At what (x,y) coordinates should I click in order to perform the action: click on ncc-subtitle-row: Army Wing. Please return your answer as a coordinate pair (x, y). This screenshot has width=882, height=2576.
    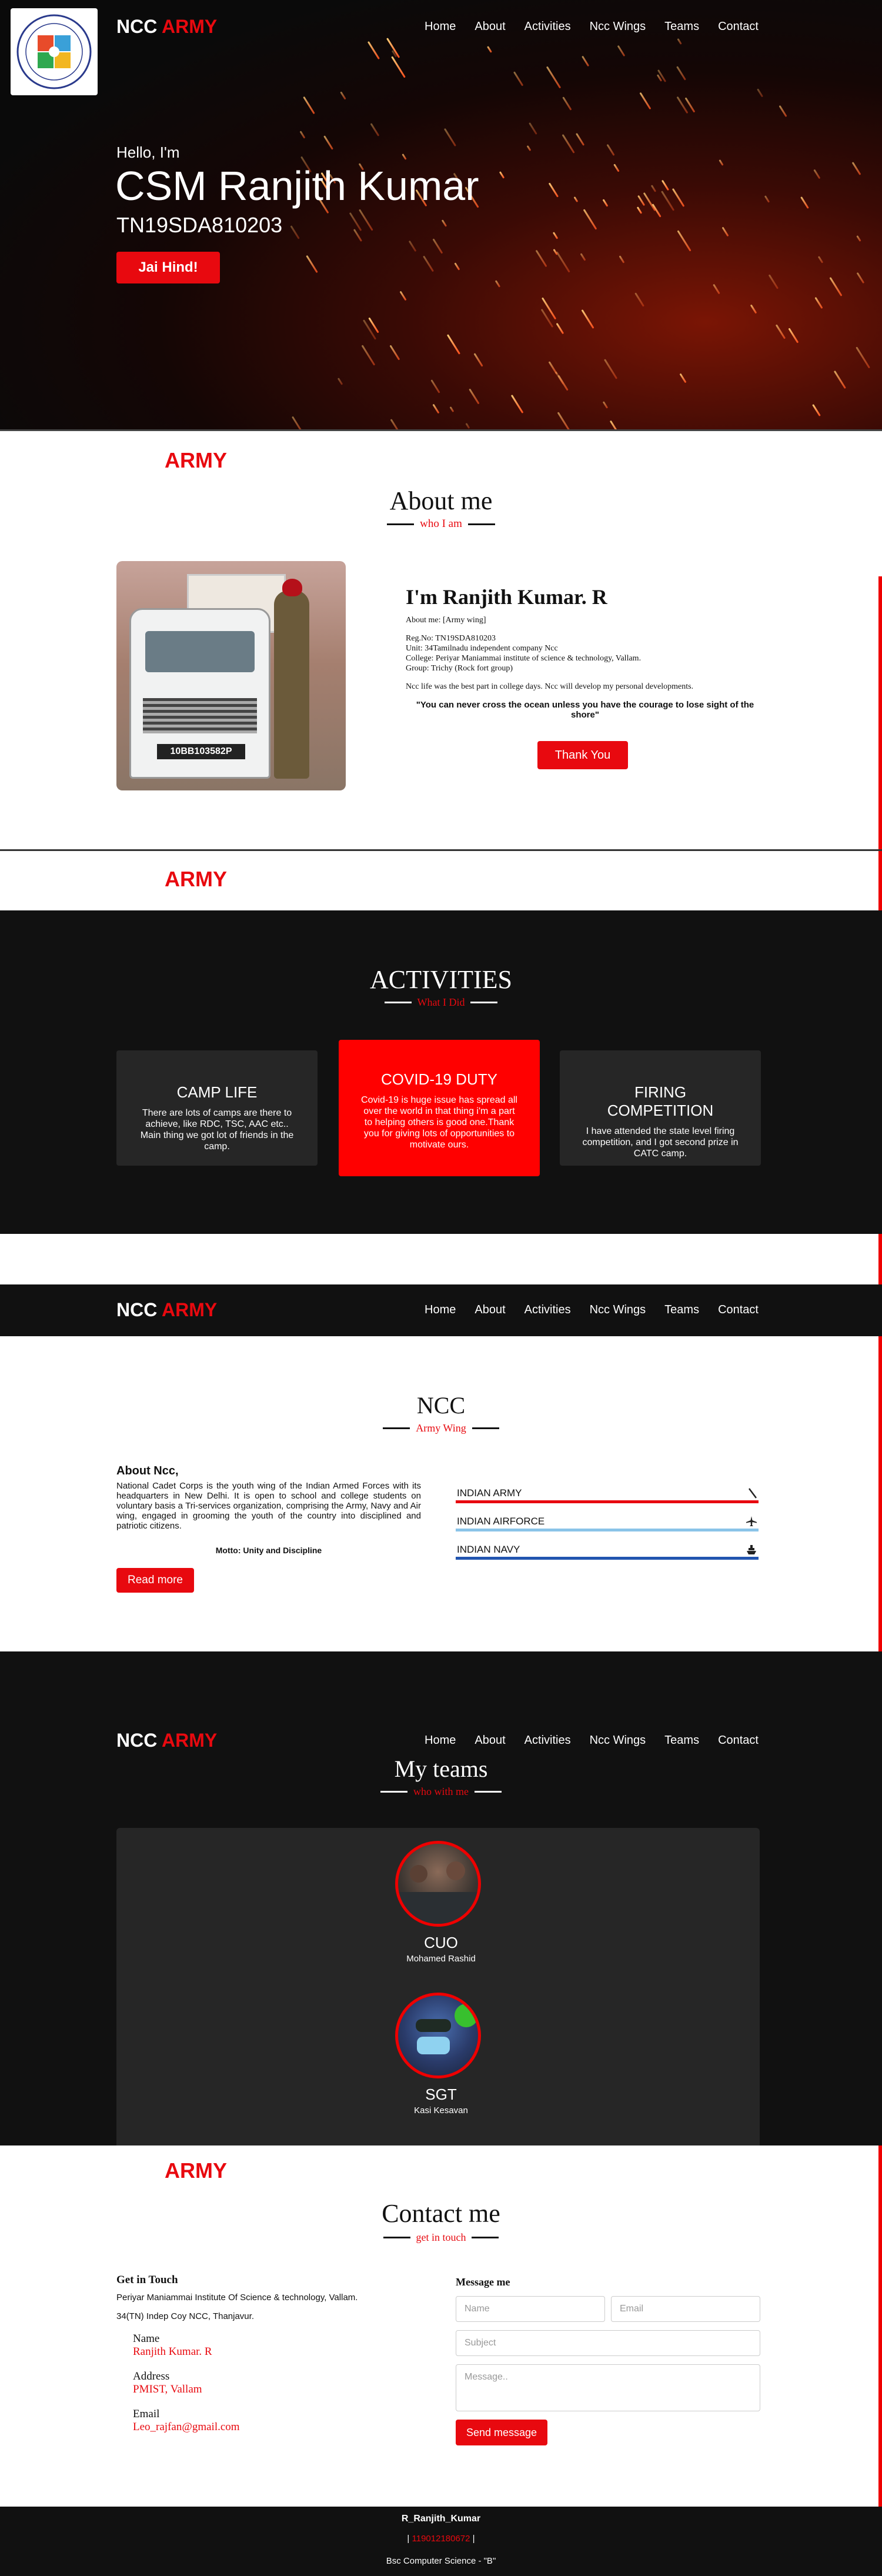
    Looking at the image, I should click on (441, 1428).